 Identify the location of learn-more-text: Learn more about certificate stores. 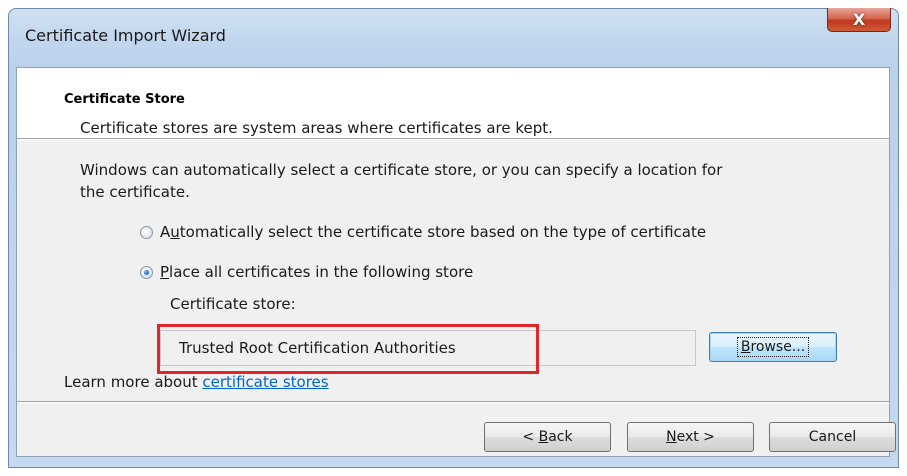
(196, 382).